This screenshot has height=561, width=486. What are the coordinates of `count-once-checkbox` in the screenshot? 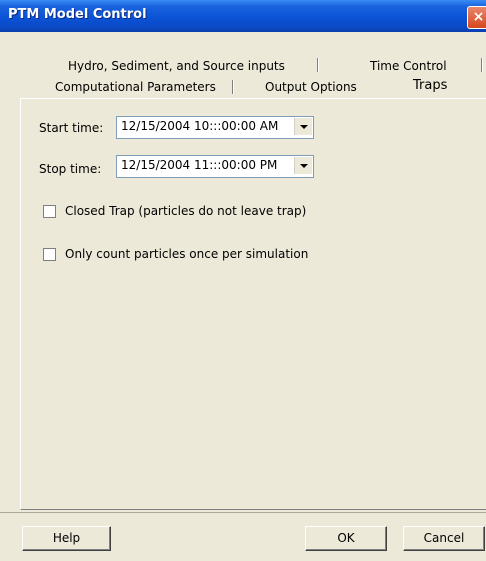 It's located at (49, 254).